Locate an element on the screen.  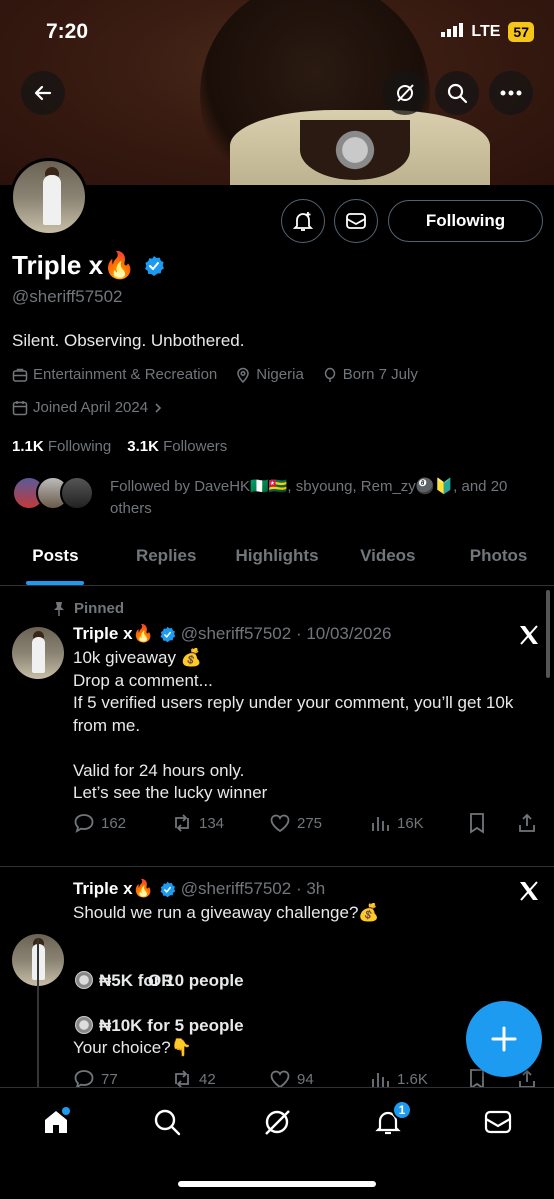
network-label: LTE is located at coordinates (486, 31).